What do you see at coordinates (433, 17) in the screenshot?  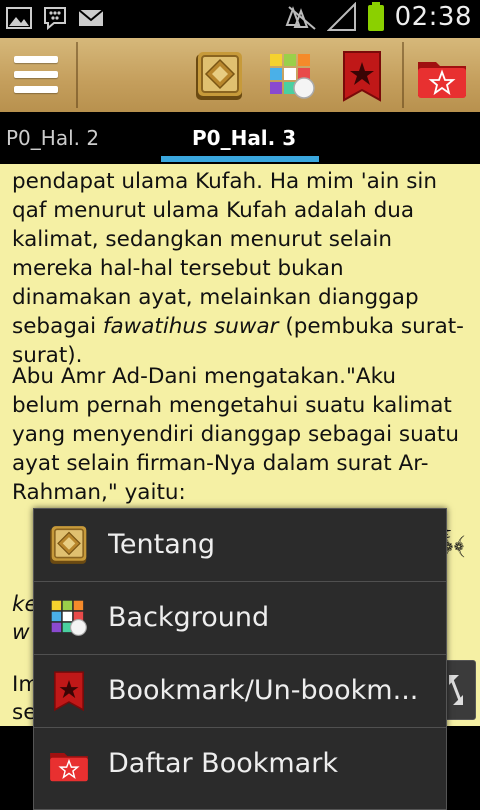 I see `status-clock: 02:38` at bounding box center [433, 17].